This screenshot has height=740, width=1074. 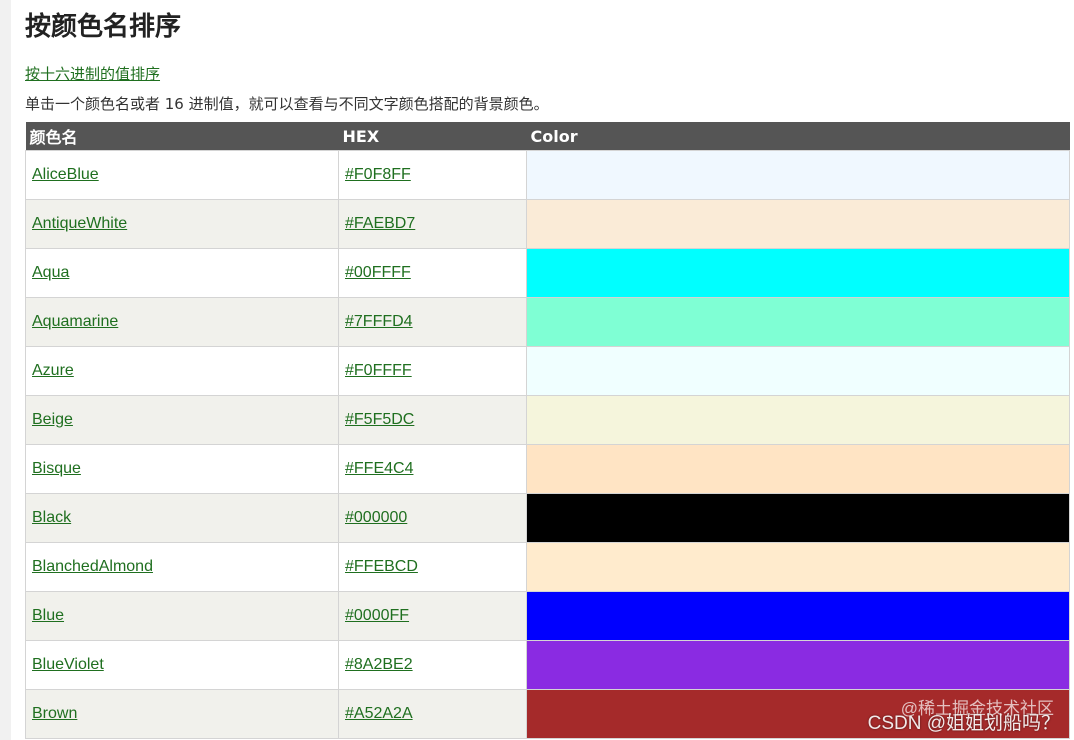 What do you see at coordinates (182, 567) in the screenshot?
I see `color-name-cell: BlanchedAlmond` at bounding box center [182, 567].